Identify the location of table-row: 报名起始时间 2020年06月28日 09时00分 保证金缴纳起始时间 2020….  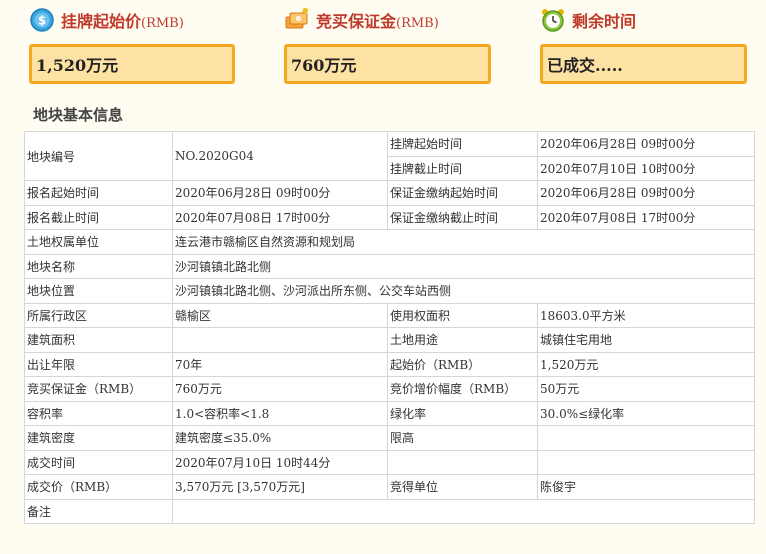
(389, 193).